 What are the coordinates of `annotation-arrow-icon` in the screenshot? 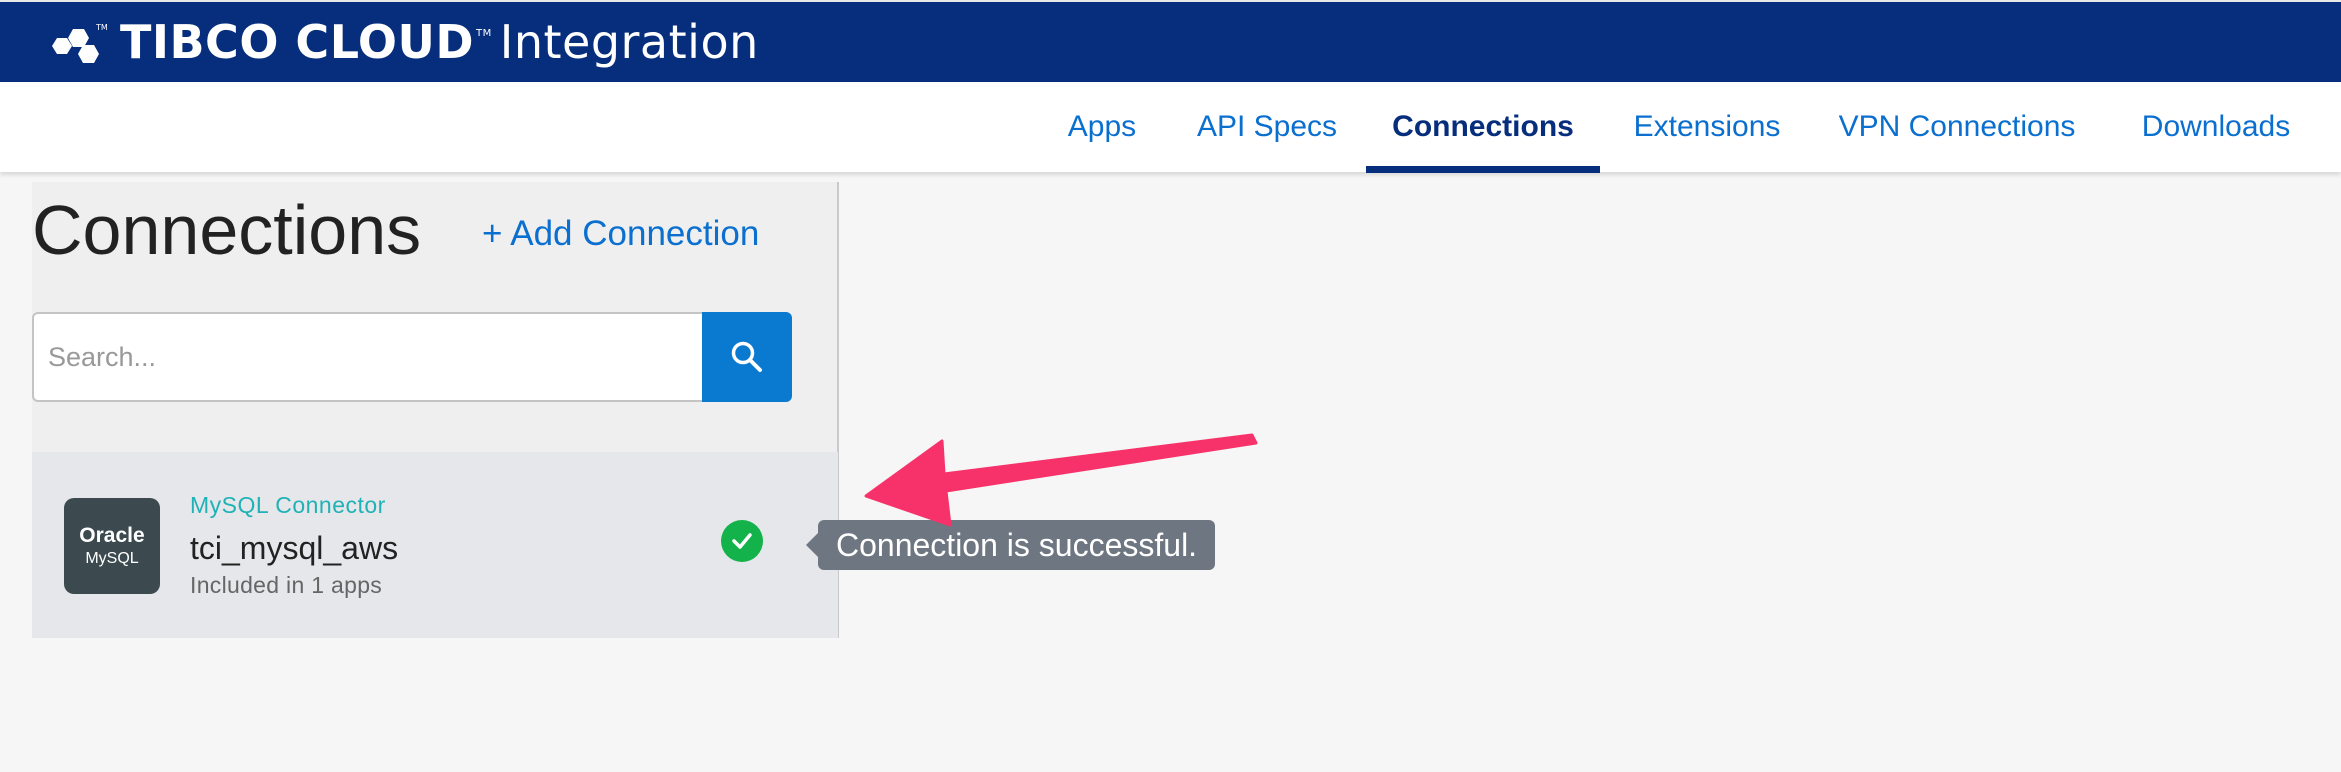 It's located at (1061, 480).